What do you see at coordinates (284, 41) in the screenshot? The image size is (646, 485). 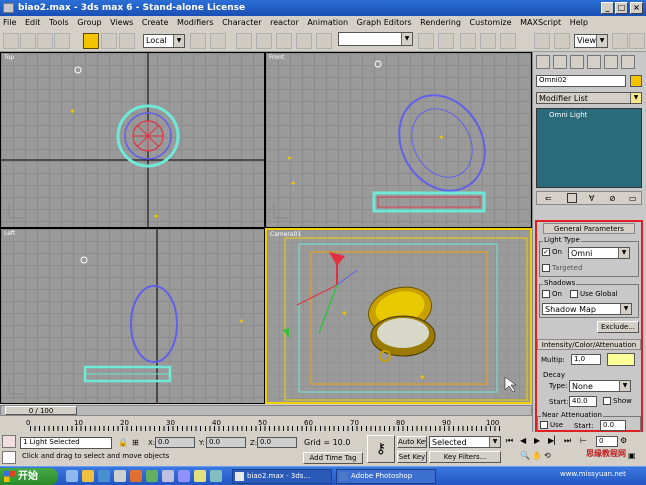 I see `percent-snap-icon` at bounding box center [284, 41].